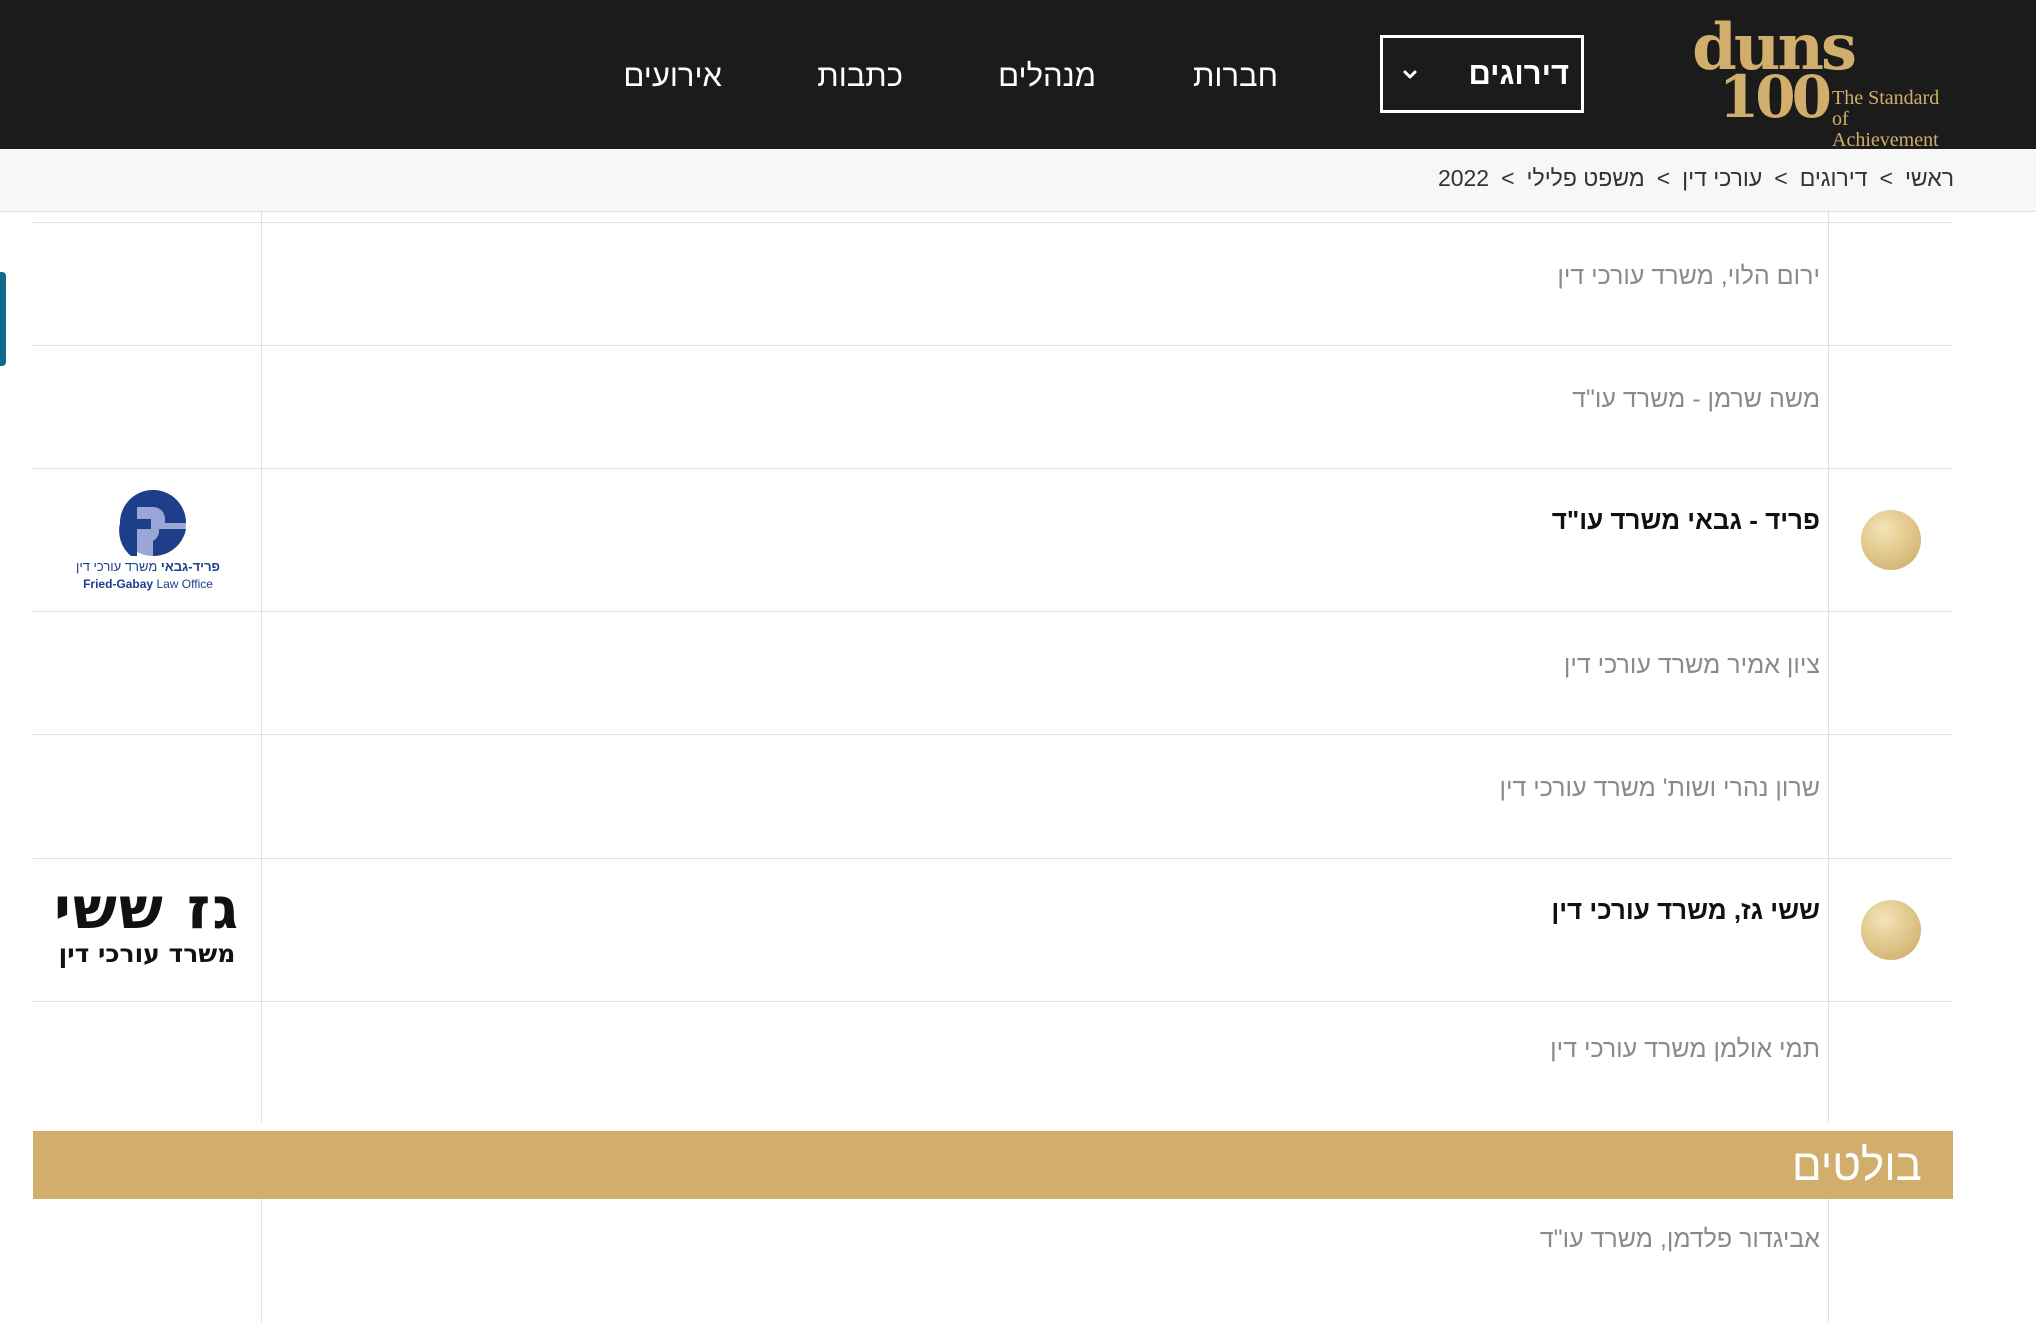  Describe the element at coordinates (1685, 910) in the screenshot. I see `firm-name: ששי גז, משרד עורכי דין` at that location.